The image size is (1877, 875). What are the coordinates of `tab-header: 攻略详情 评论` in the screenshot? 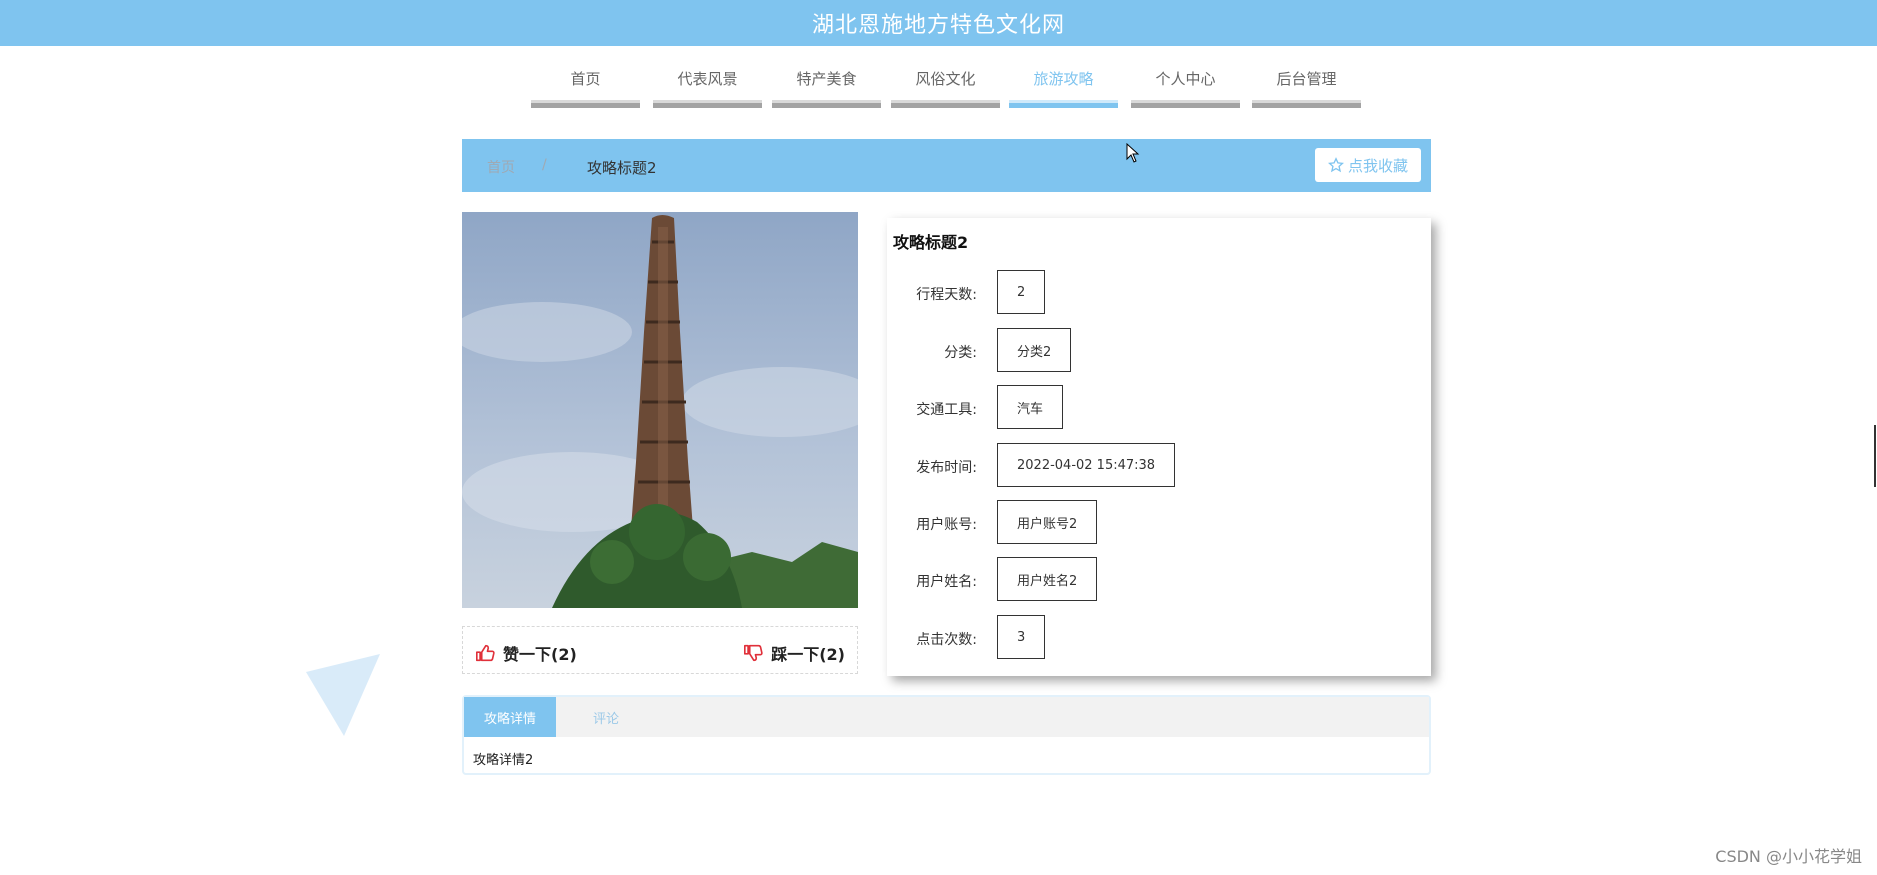 It's located at (946, 717).